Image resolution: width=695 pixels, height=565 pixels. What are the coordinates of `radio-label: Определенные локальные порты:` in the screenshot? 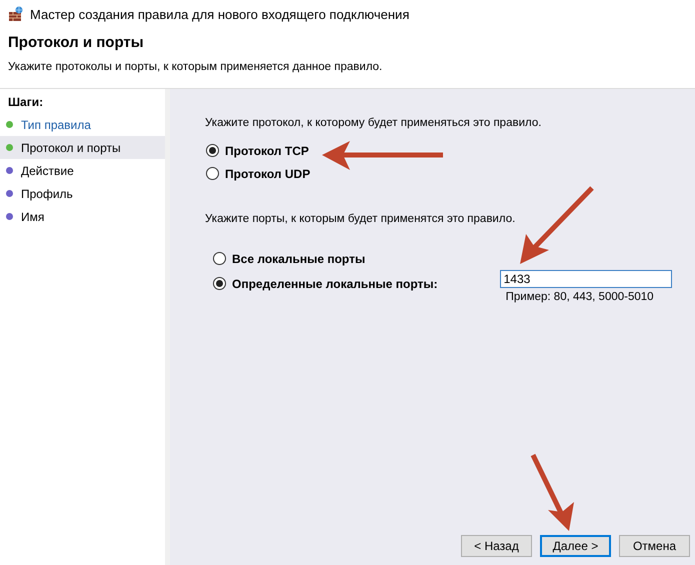 It's located at (335, 283).